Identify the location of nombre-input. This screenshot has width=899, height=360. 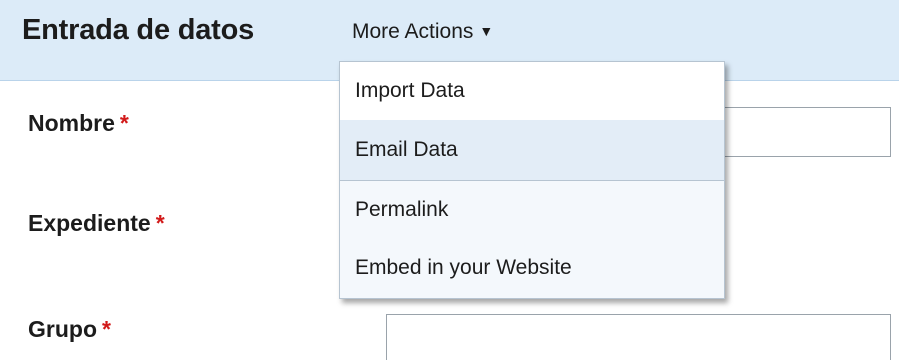
(800, 132).